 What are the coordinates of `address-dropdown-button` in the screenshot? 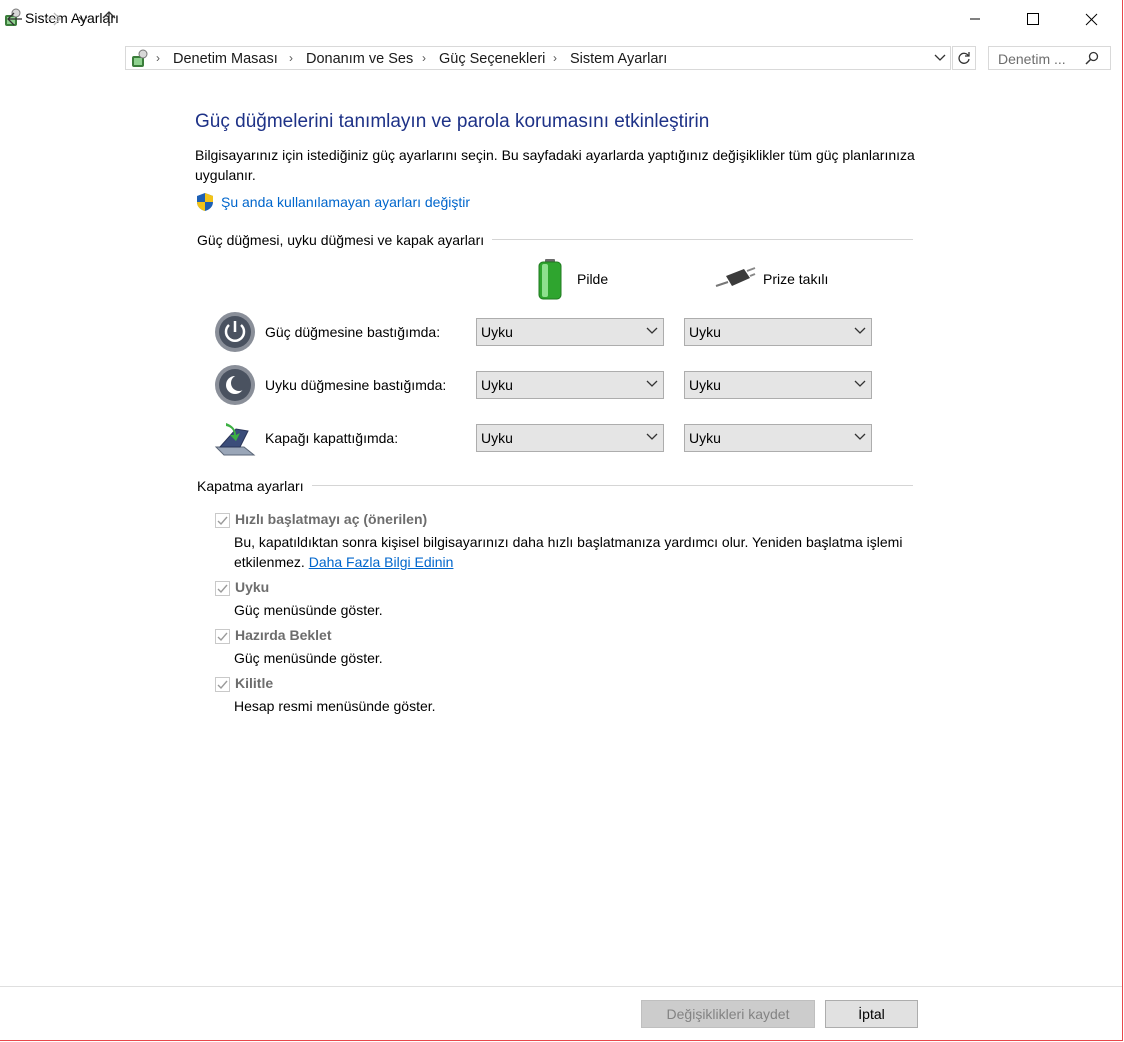 It's located at (940, 58).